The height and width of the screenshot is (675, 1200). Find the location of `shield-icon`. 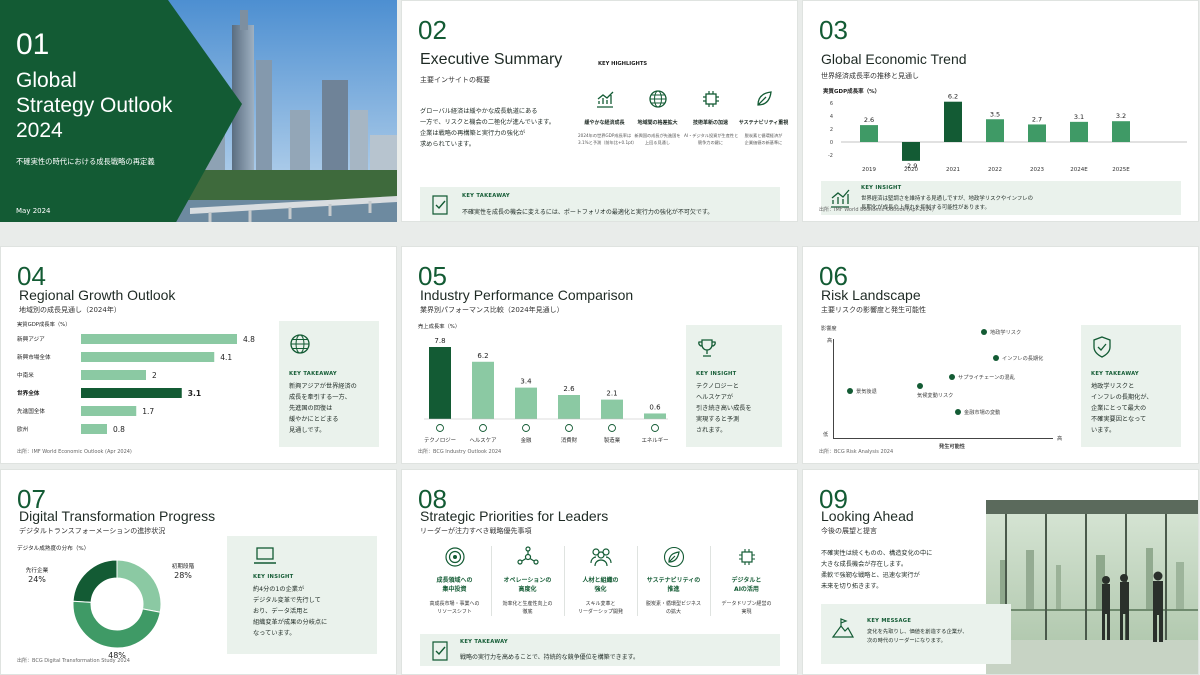

shield-icon is located at coordinates (1102, 347).